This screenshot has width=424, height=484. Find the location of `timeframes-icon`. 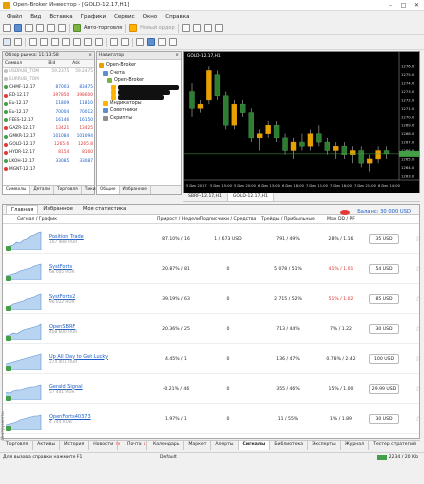

timeframes-icon is located at coordinates (114, 42).